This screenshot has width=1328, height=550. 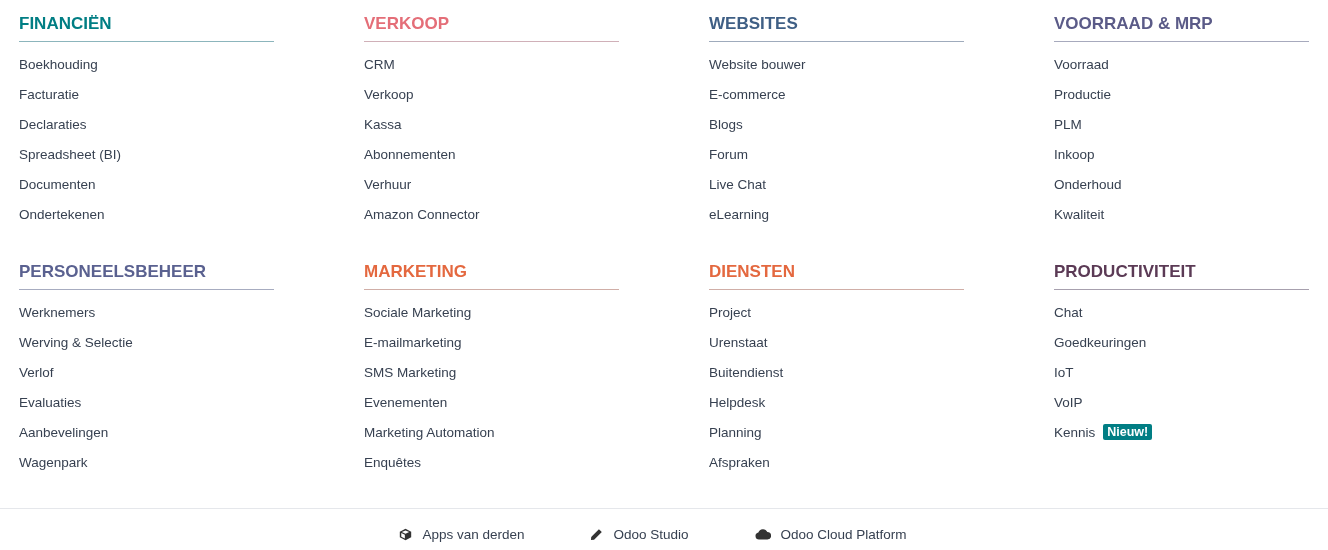 I want to click on app-link: CRM, so click(x=379, y=64).